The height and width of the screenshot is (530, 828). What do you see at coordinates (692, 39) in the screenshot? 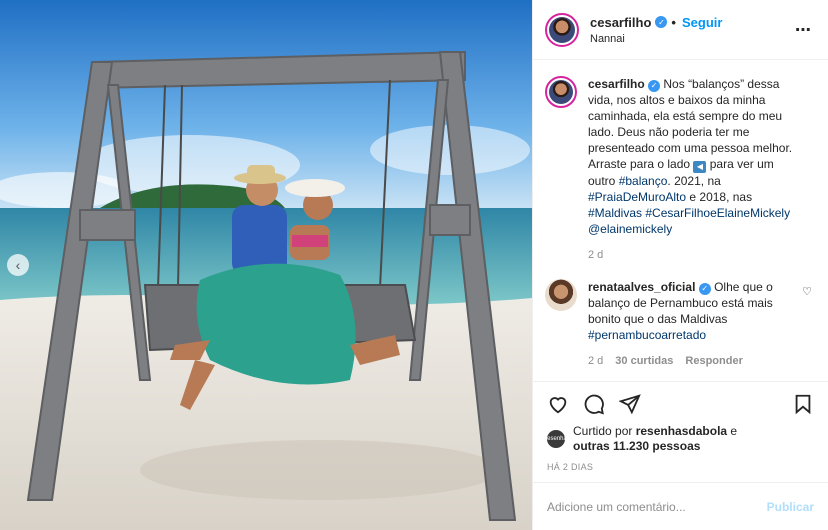
I see `location-link: Nannai` at bounding box center [692, 39].